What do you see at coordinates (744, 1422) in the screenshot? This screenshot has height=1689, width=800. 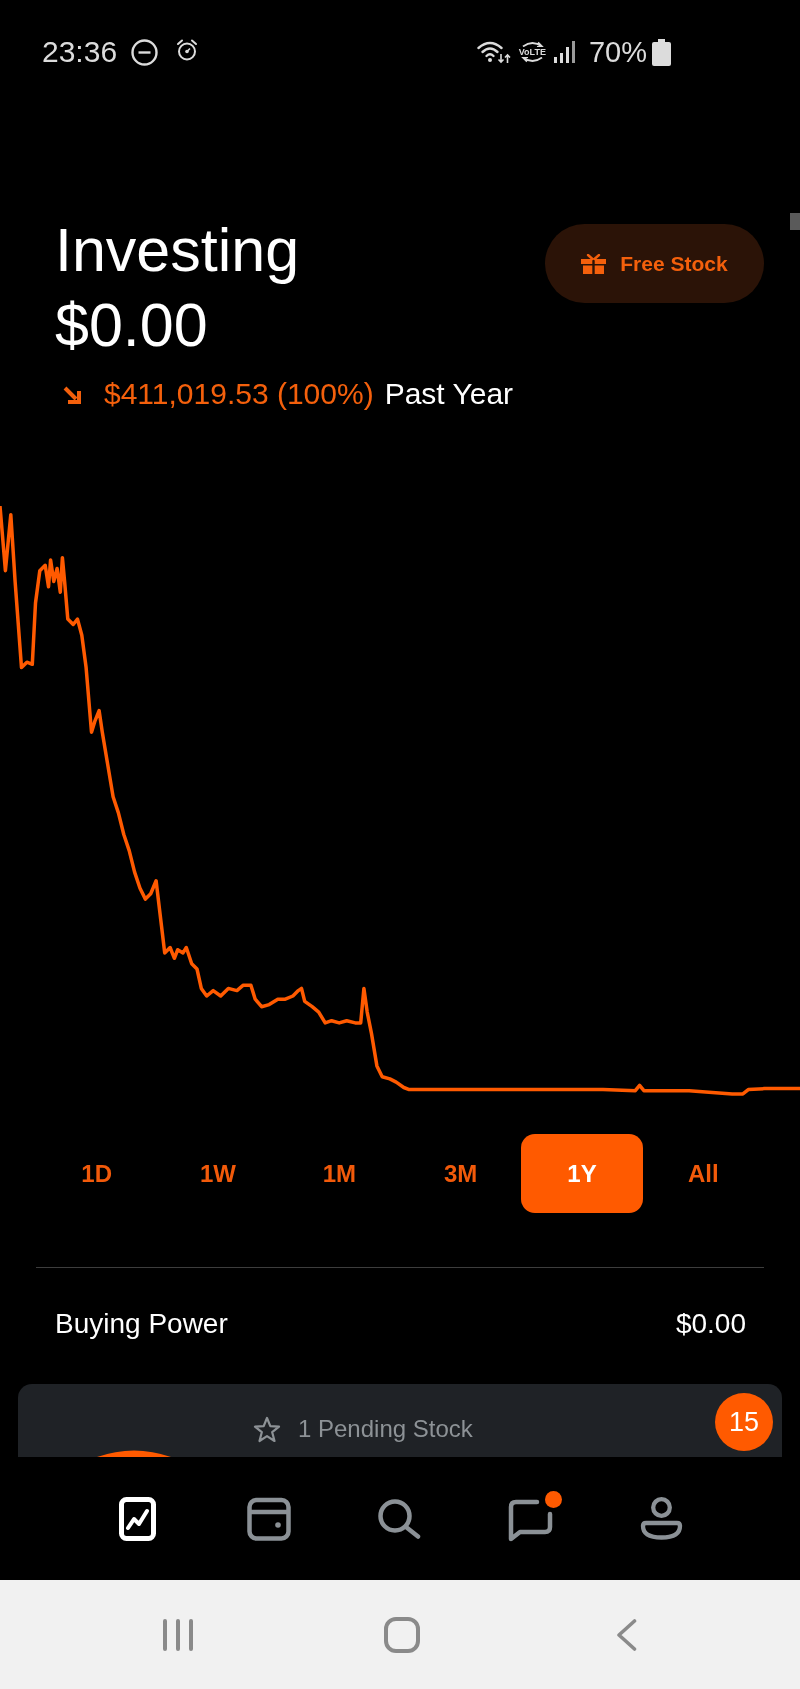 I see `count-badge: 15` at bounding box center [744, 1422].